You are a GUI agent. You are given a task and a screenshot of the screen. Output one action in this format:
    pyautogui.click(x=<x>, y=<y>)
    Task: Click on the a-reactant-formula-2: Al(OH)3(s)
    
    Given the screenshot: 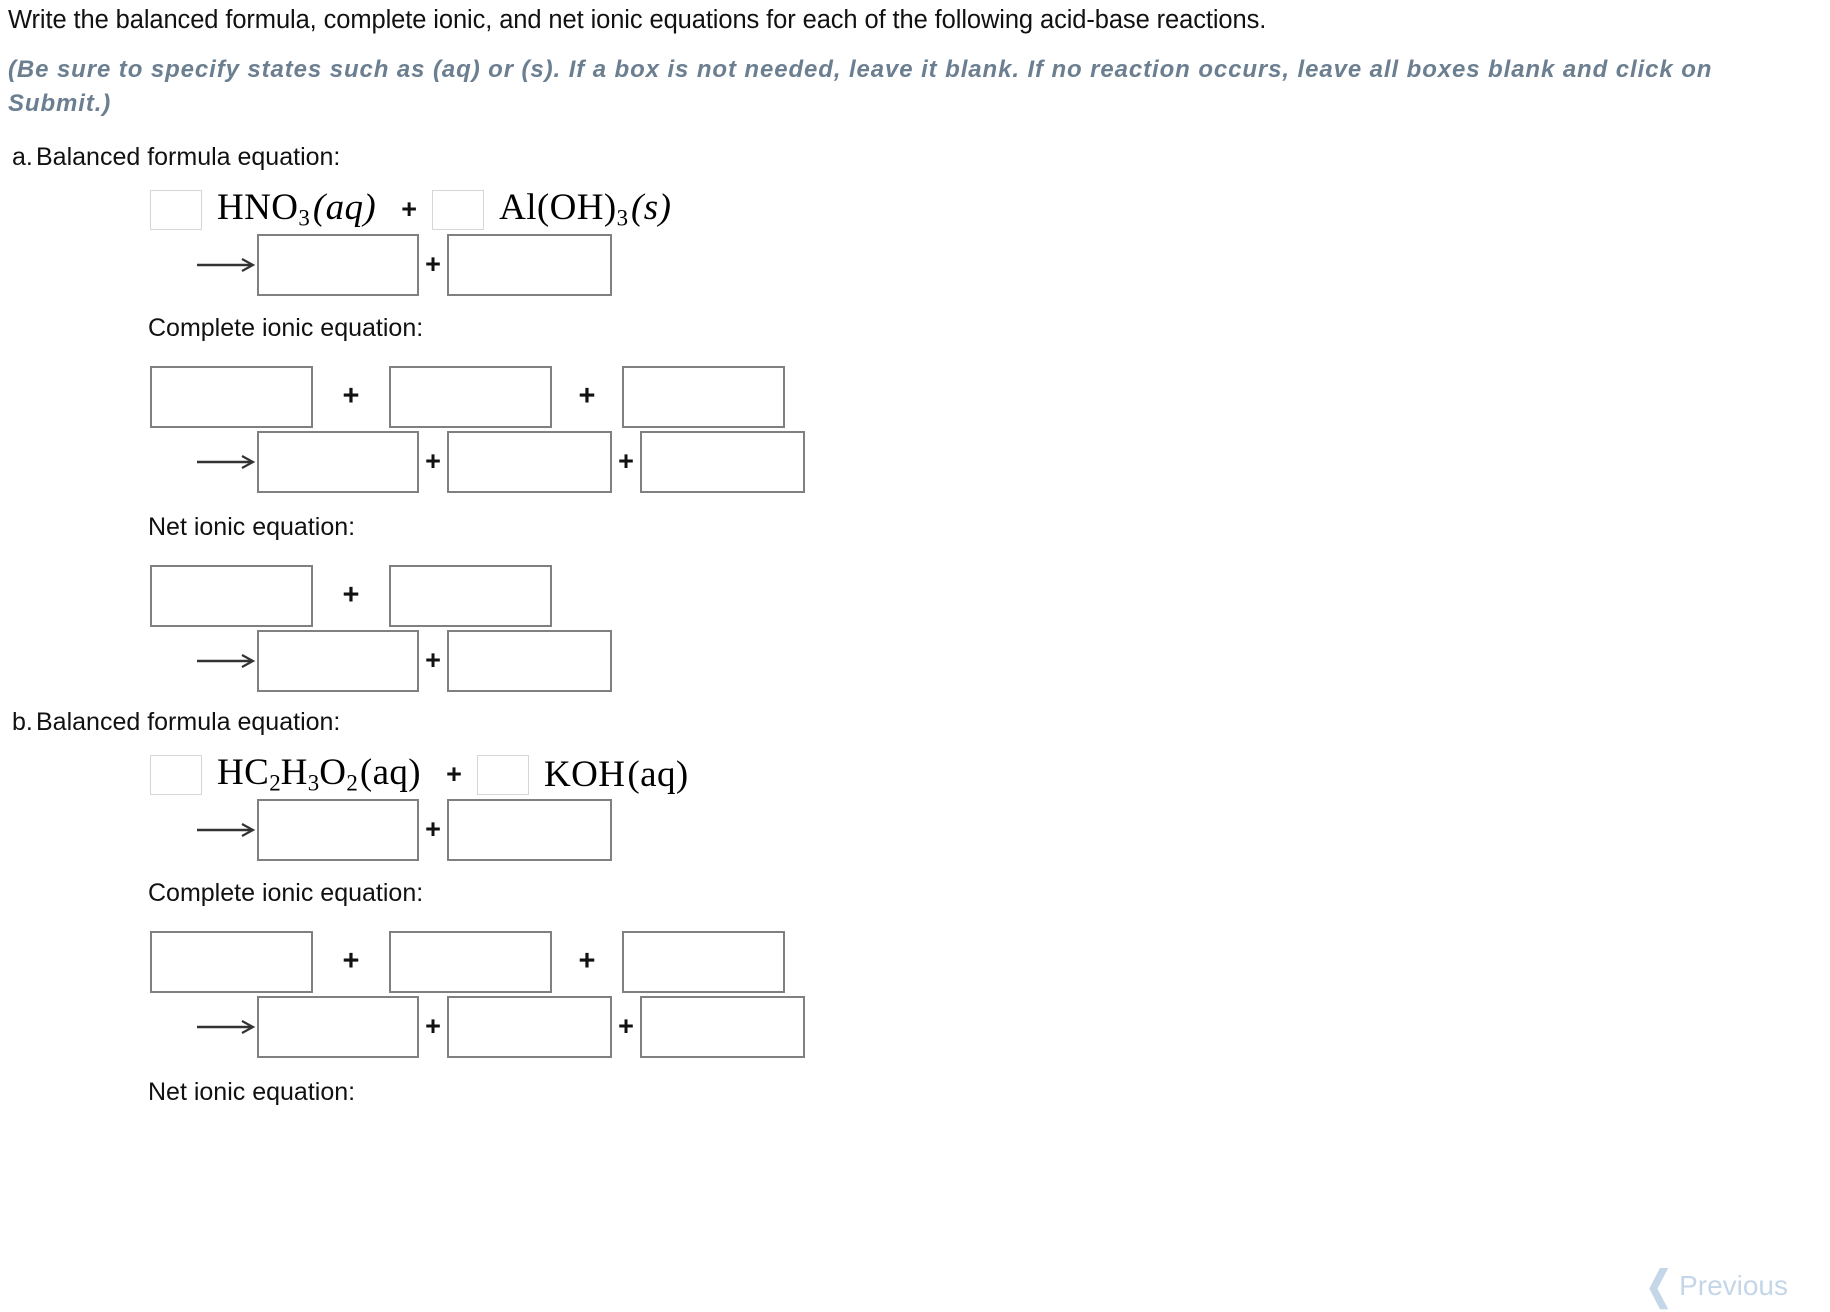 What is the action you would take?
    pyautogui.click(x=585, y=209)
    